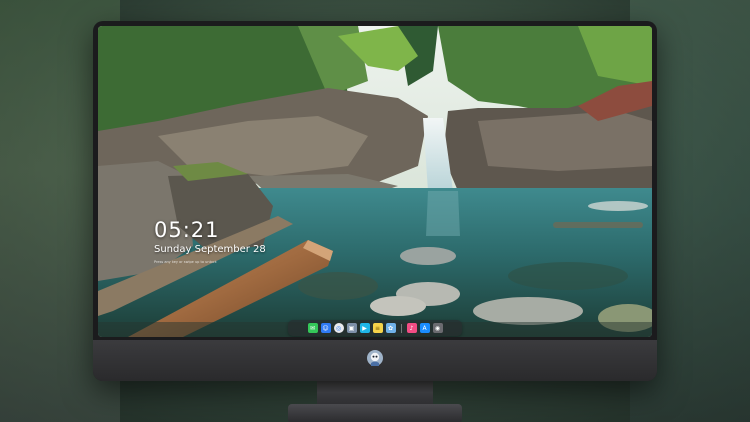  I want to click on lock-screen-date: Sunday September 28, so click(210, 249).